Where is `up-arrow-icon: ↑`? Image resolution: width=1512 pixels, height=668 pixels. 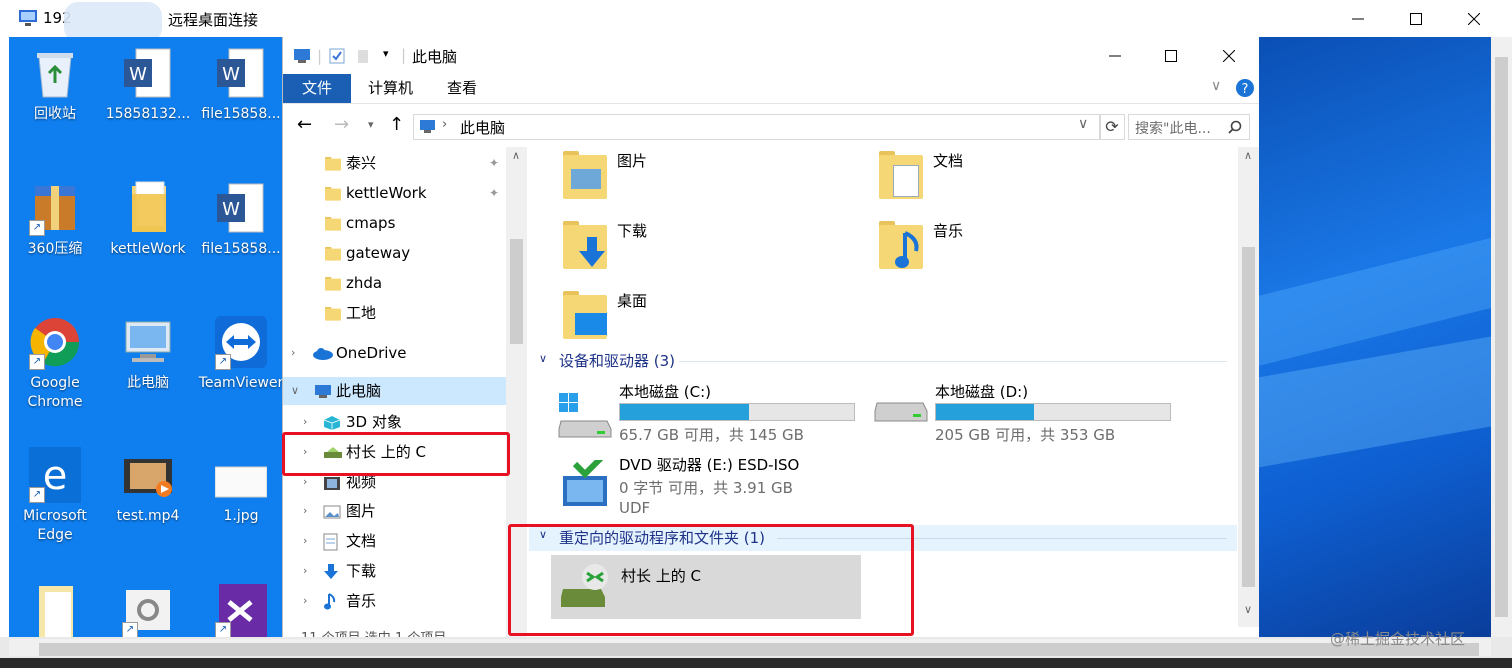
up-arrow-icon: ↑ is located at coordinates (396, 124).